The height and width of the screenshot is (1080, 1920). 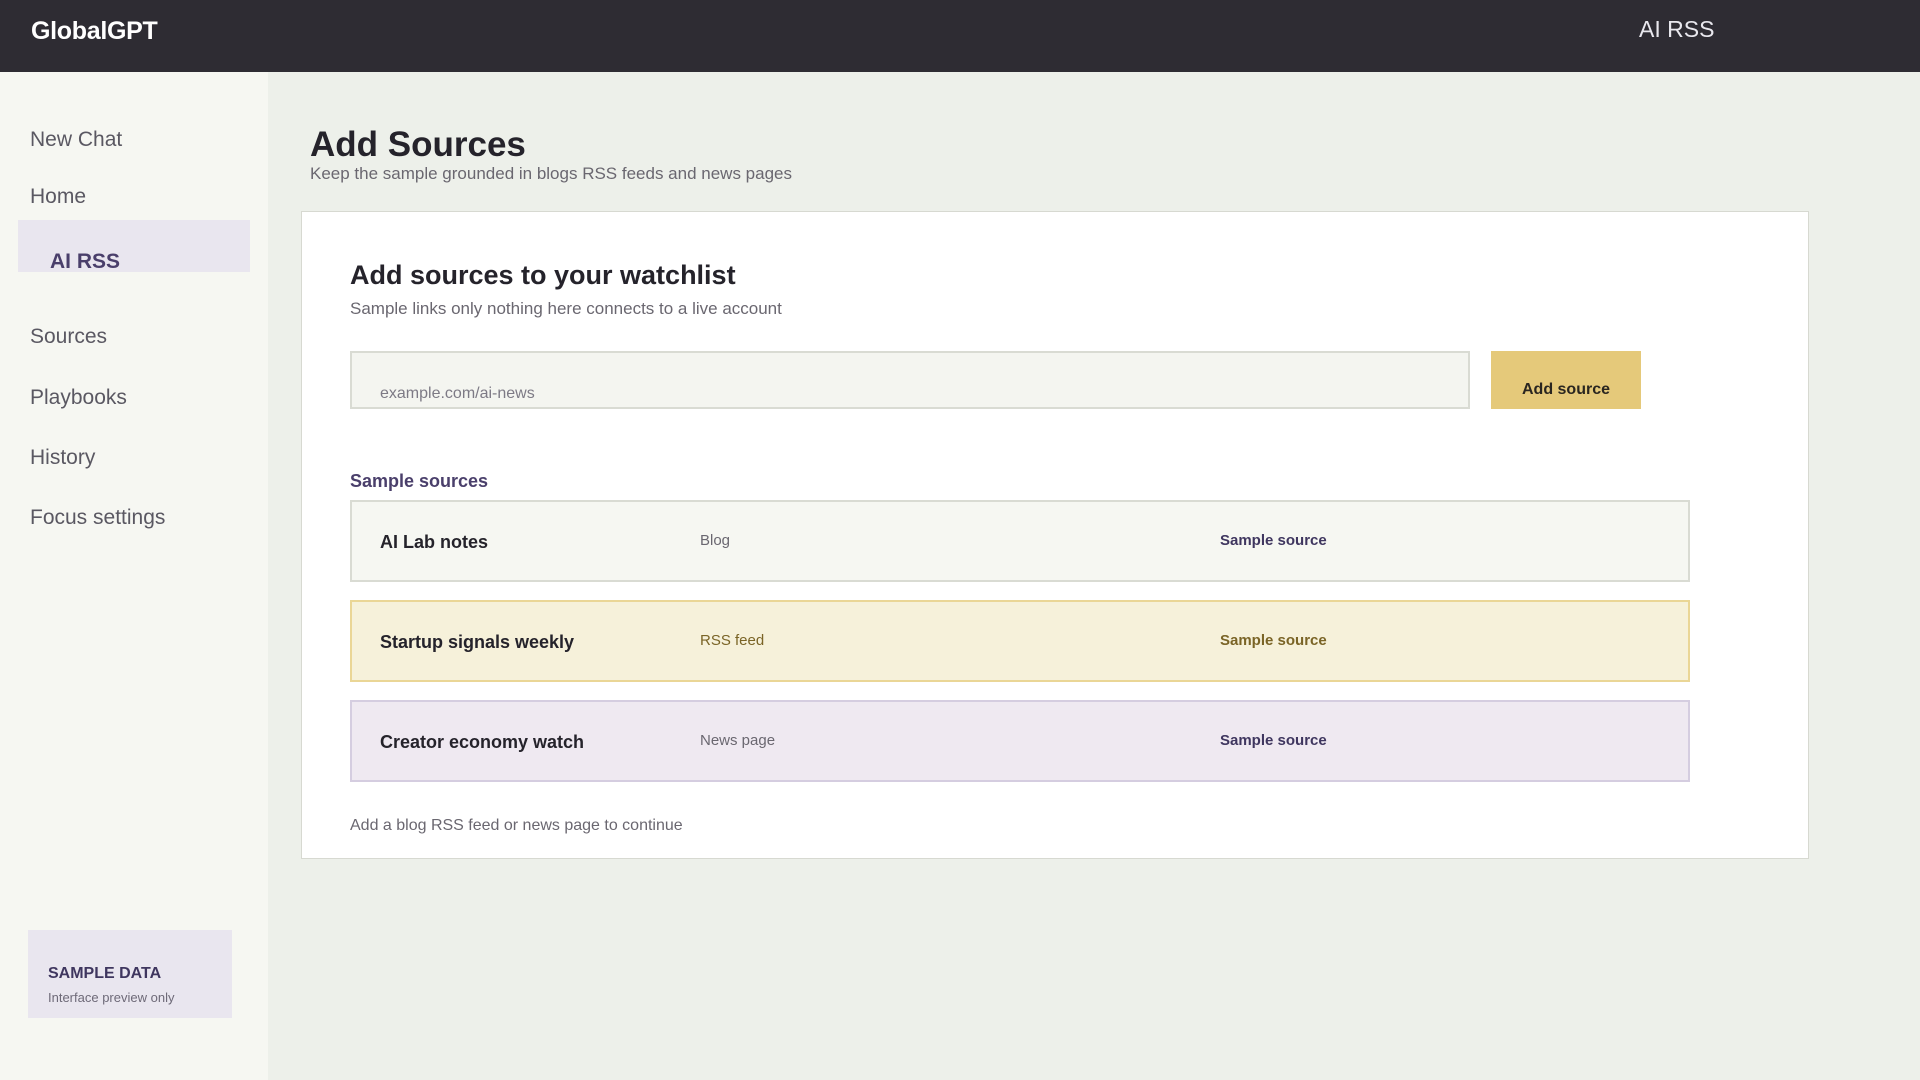 I want to click on sidebar-item-focus-settings: Focus settings, so click(x=97, y=518).